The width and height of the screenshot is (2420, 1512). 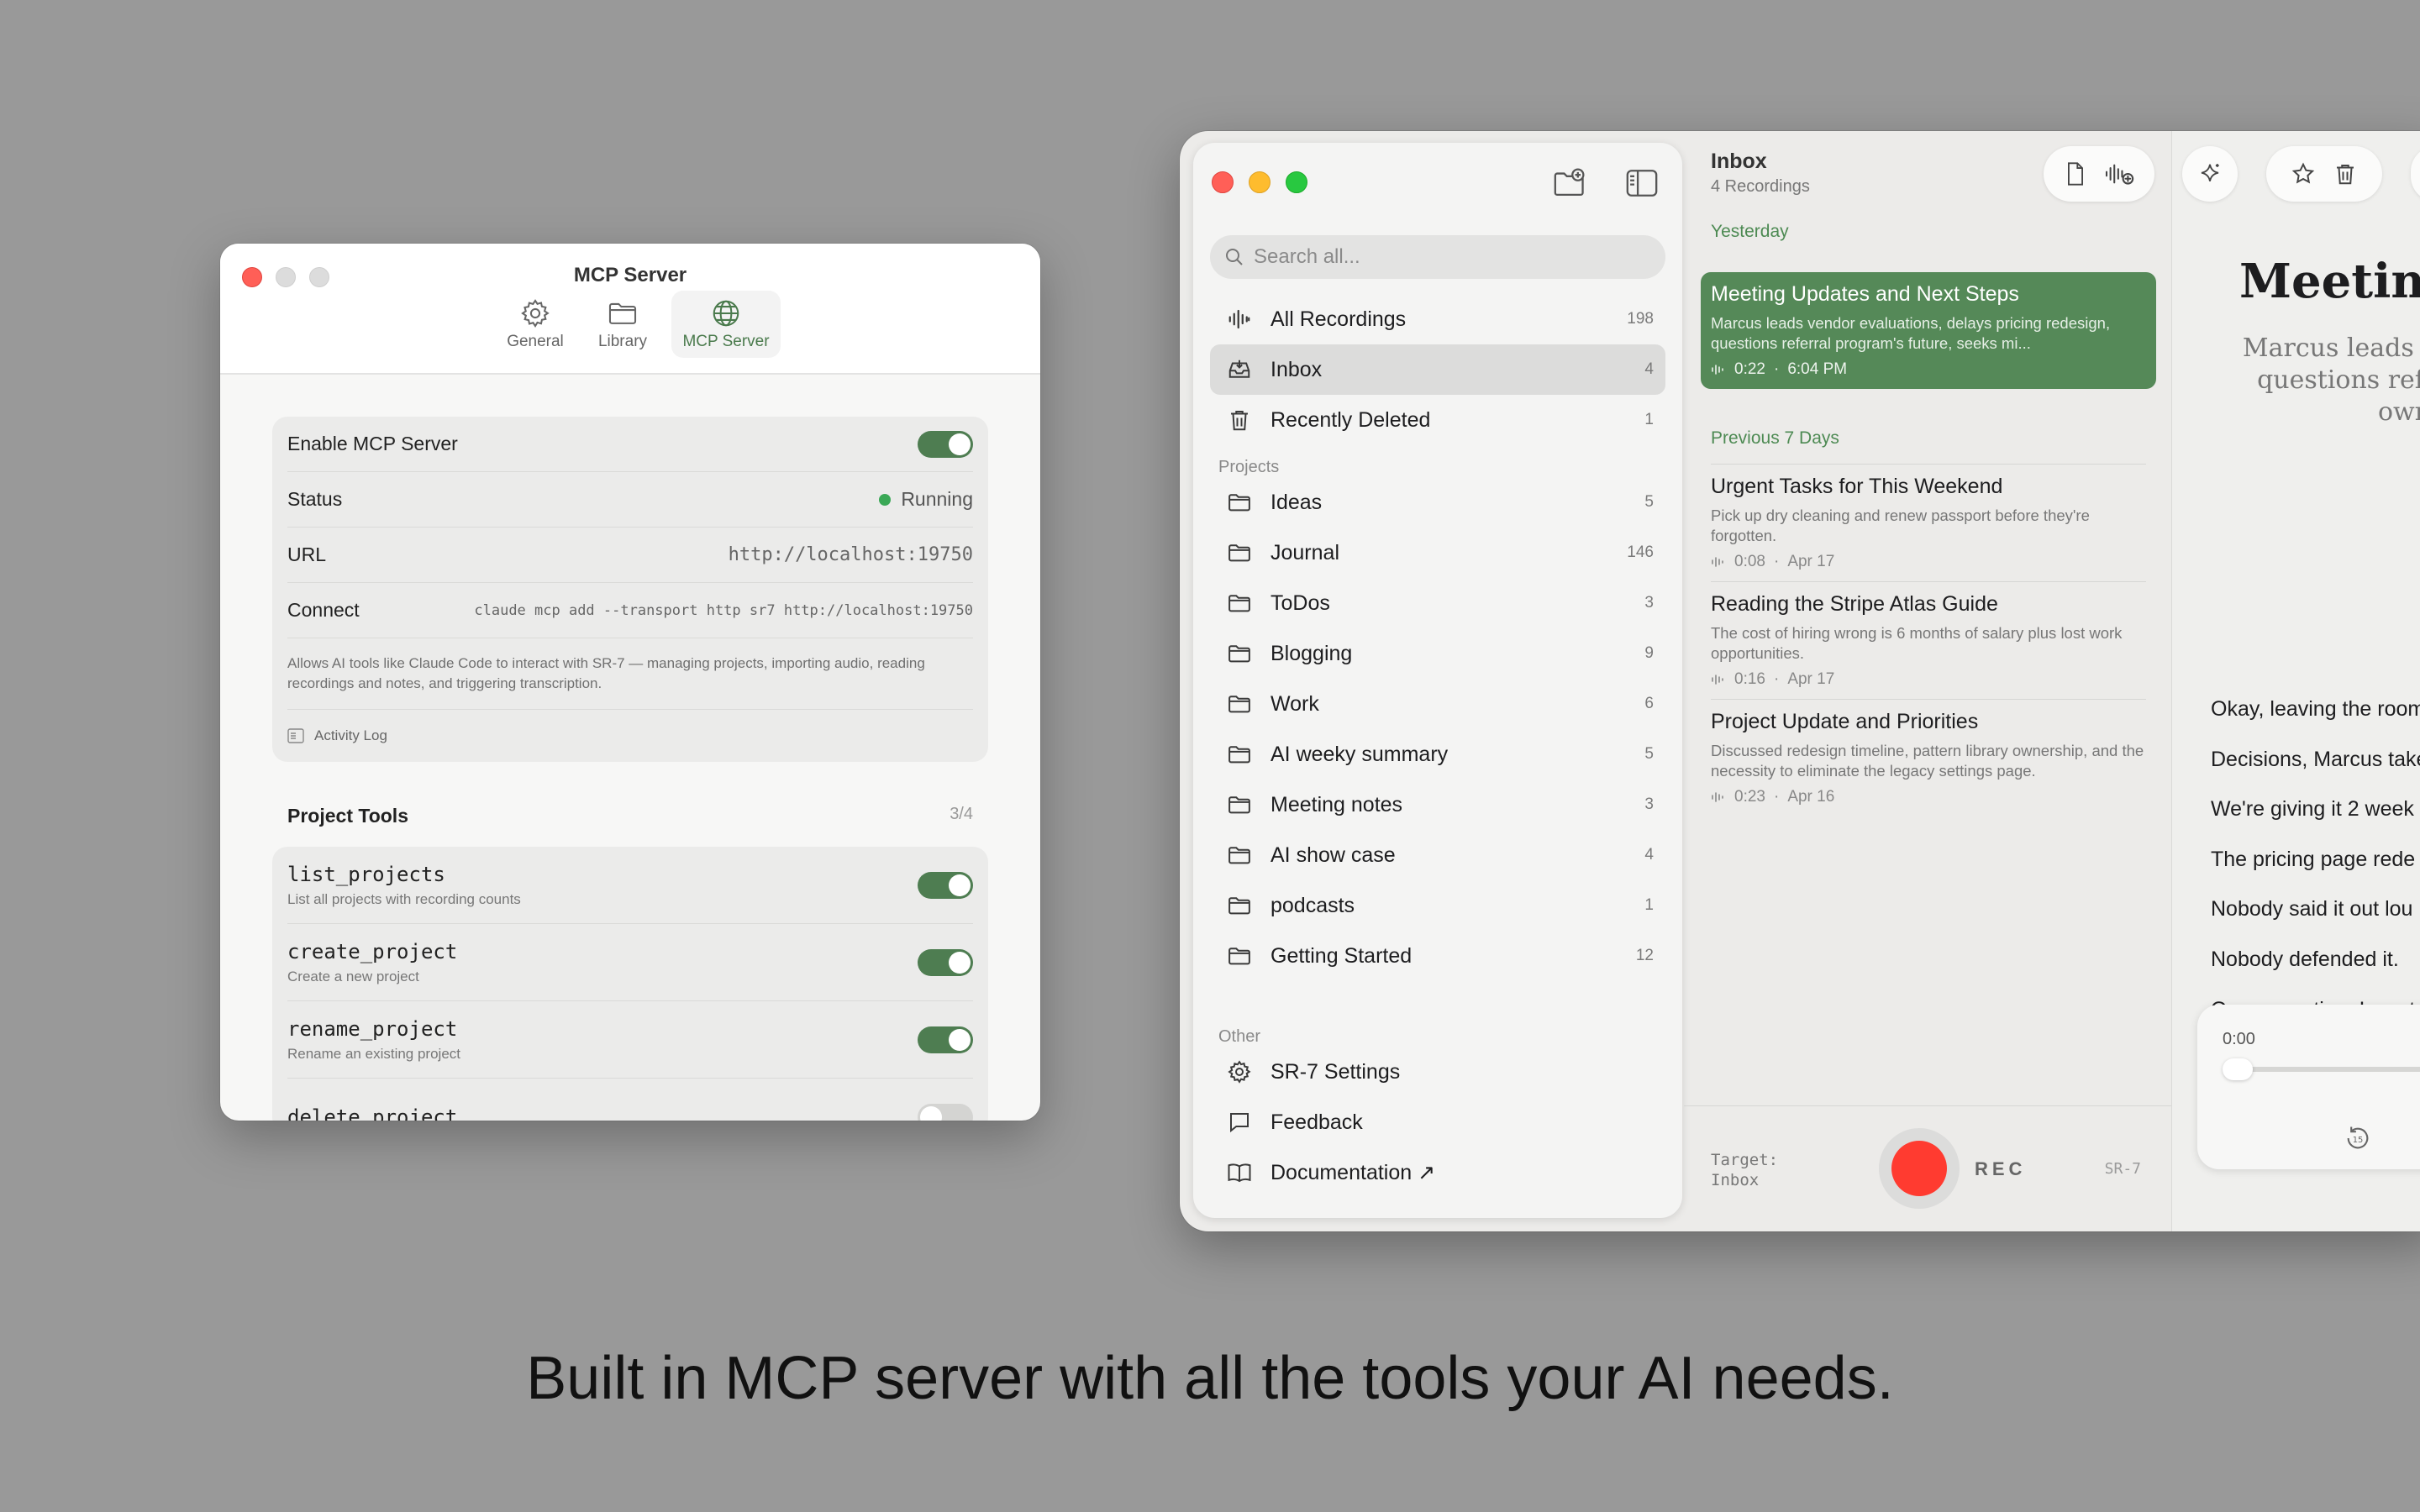 What do you see at coordinates (2398, 412) in the screenshot?
I see `summary-line: own` at bounding box center [2398, 412].